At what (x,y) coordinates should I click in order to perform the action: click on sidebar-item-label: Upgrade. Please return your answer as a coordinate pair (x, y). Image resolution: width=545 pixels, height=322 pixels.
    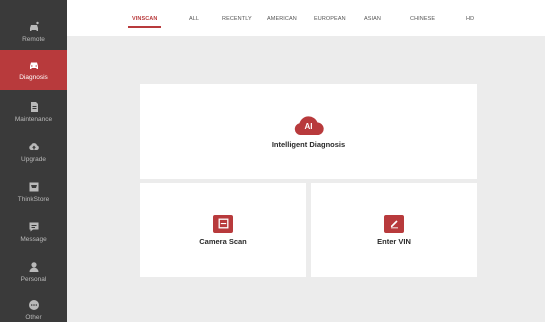
    Looking at the image, I should click on (33, 159).